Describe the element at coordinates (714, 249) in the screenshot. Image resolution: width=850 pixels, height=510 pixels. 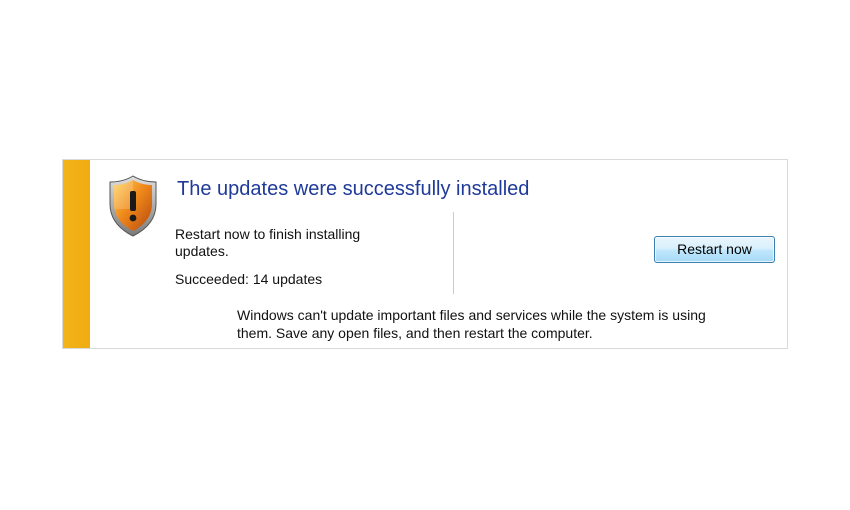
I see `restart-now-button: Restart now` at that location.